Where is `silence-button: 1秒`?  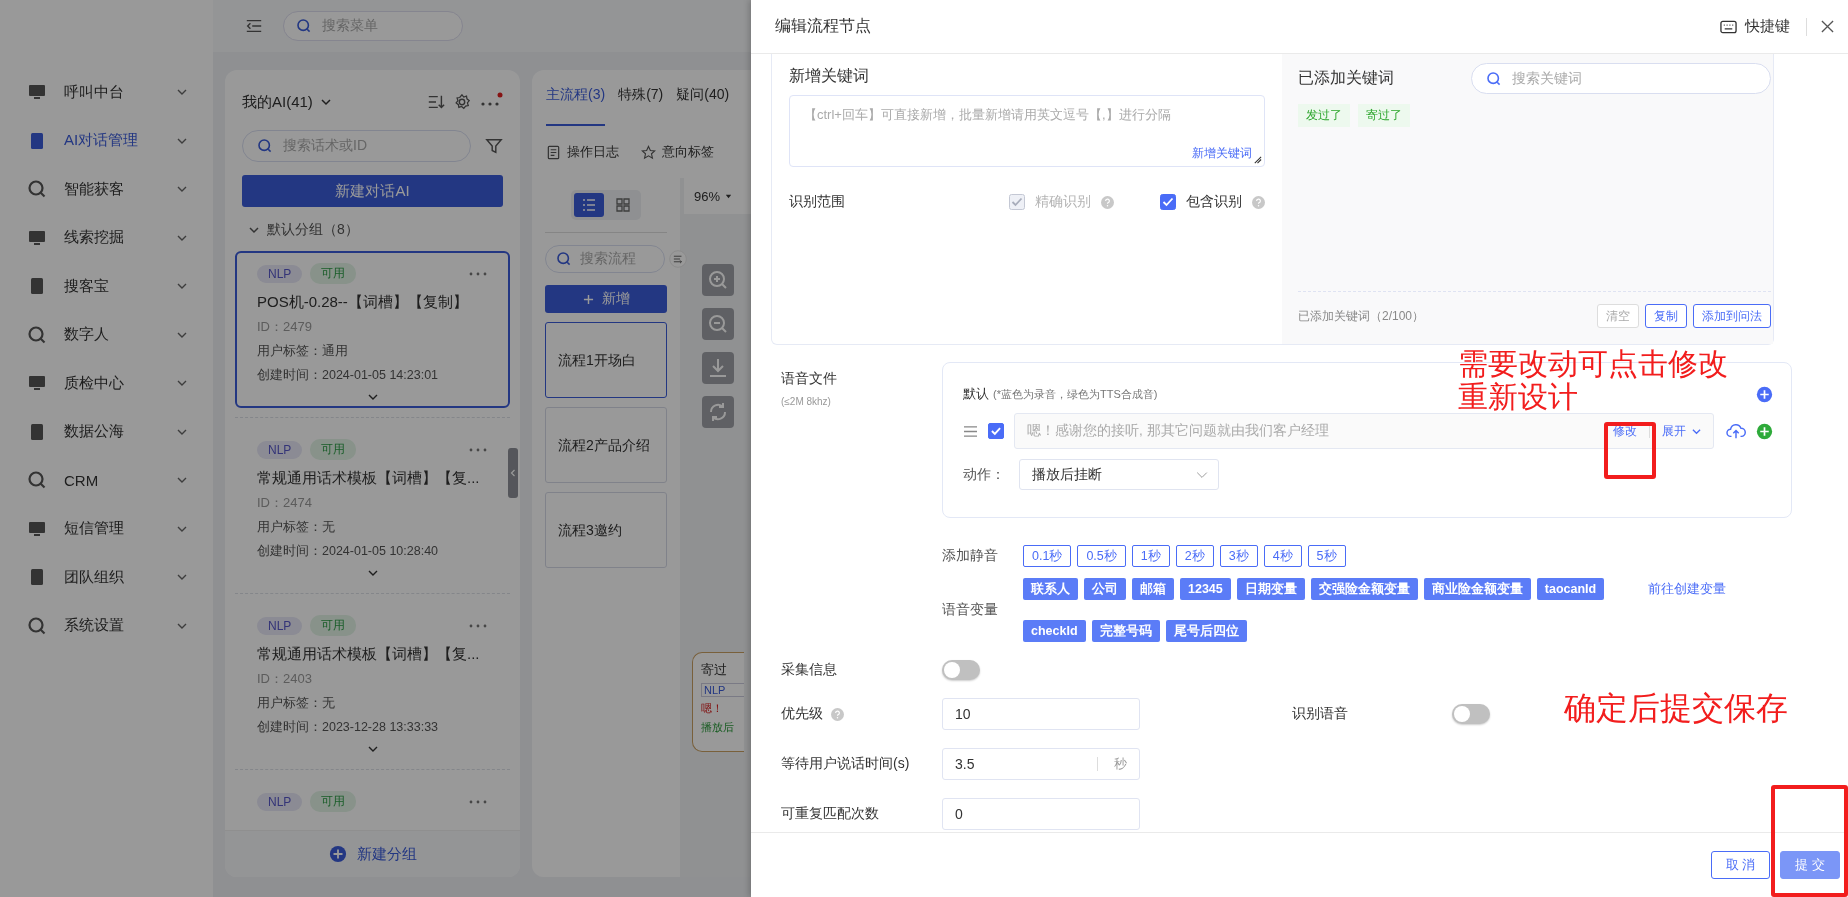 silence-button: 1秒 is located at coordinates (1150, 556).